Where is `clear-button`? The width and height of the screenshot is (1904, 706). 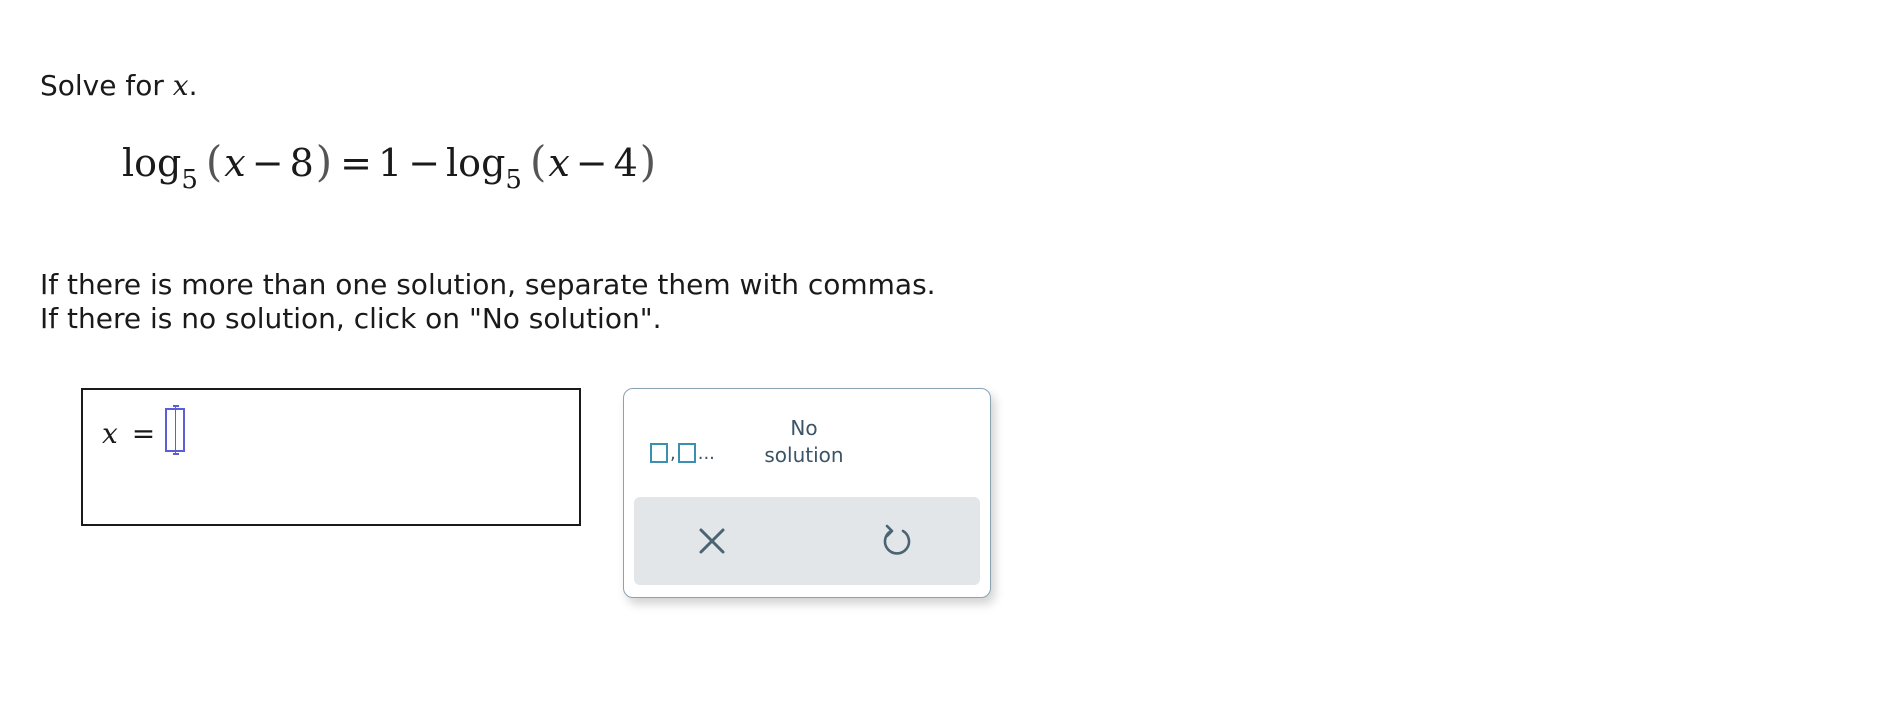
clear-button is located at coordinates (712, 541).